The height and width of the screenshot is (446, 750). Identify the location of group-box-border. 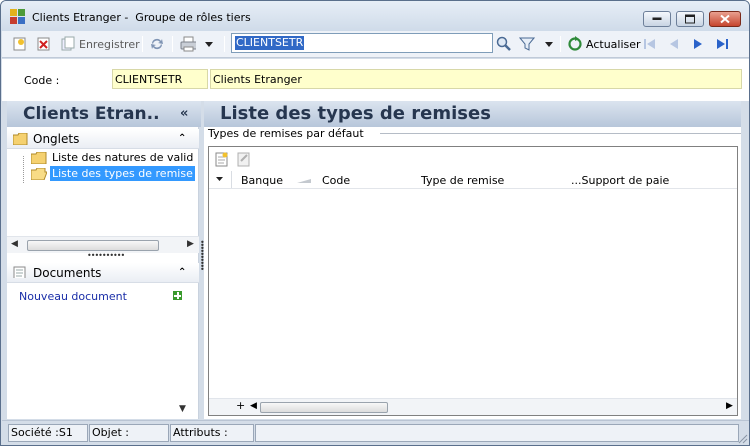
(560, 133).